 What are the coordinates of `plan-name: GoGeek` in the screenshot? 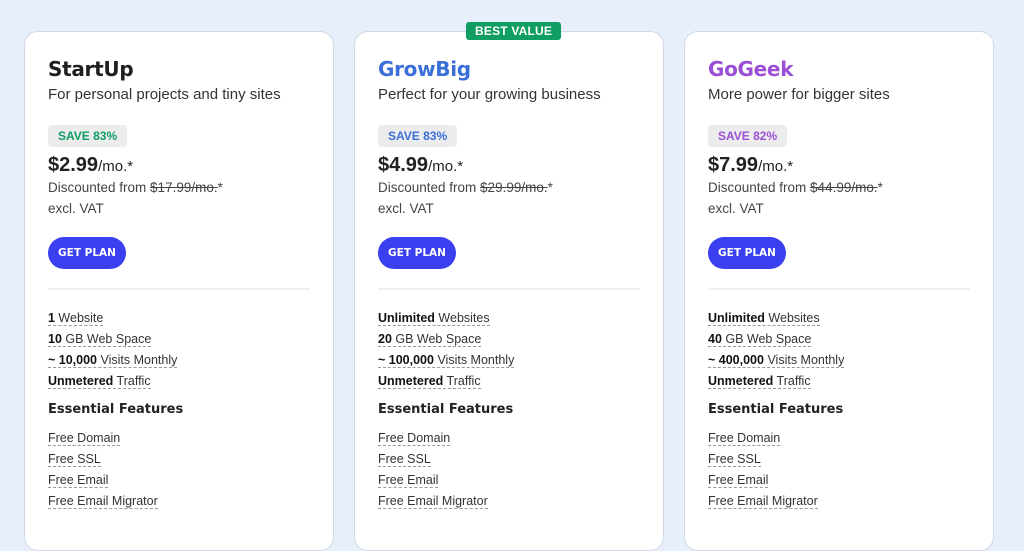 It's located at (751, 69).